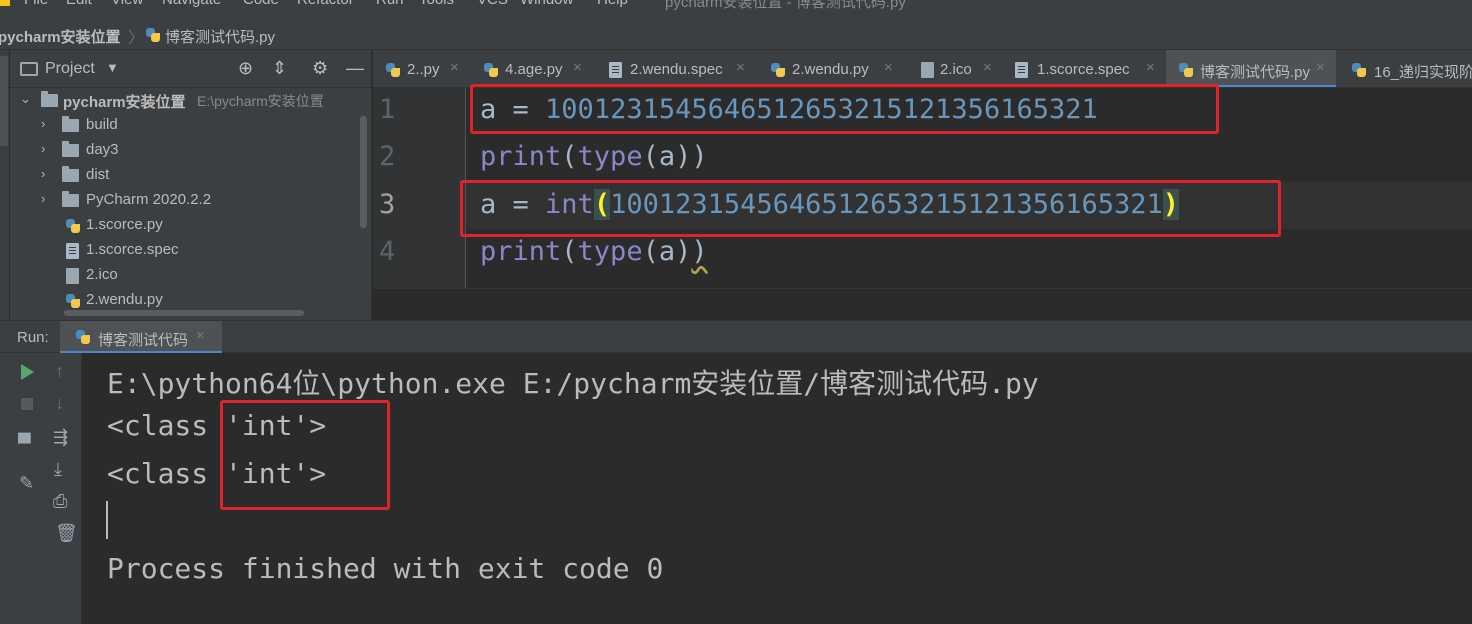 This screenshot has width=1472, height=624. What do you see at coordinates (59, 371) in the screenshot?
I see `up-arrow-icon: ↑` at bounding box center [59, 371].